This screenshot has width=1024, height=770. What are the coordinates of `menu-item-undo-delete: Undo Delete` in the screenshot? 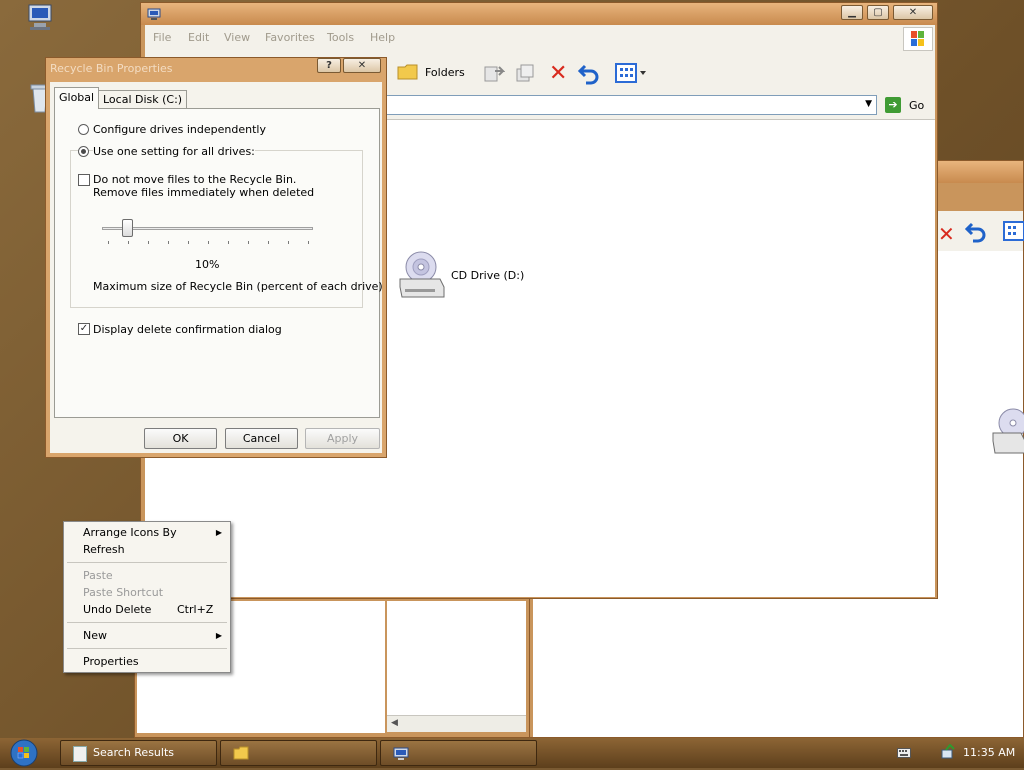 It's located at (117, 609).